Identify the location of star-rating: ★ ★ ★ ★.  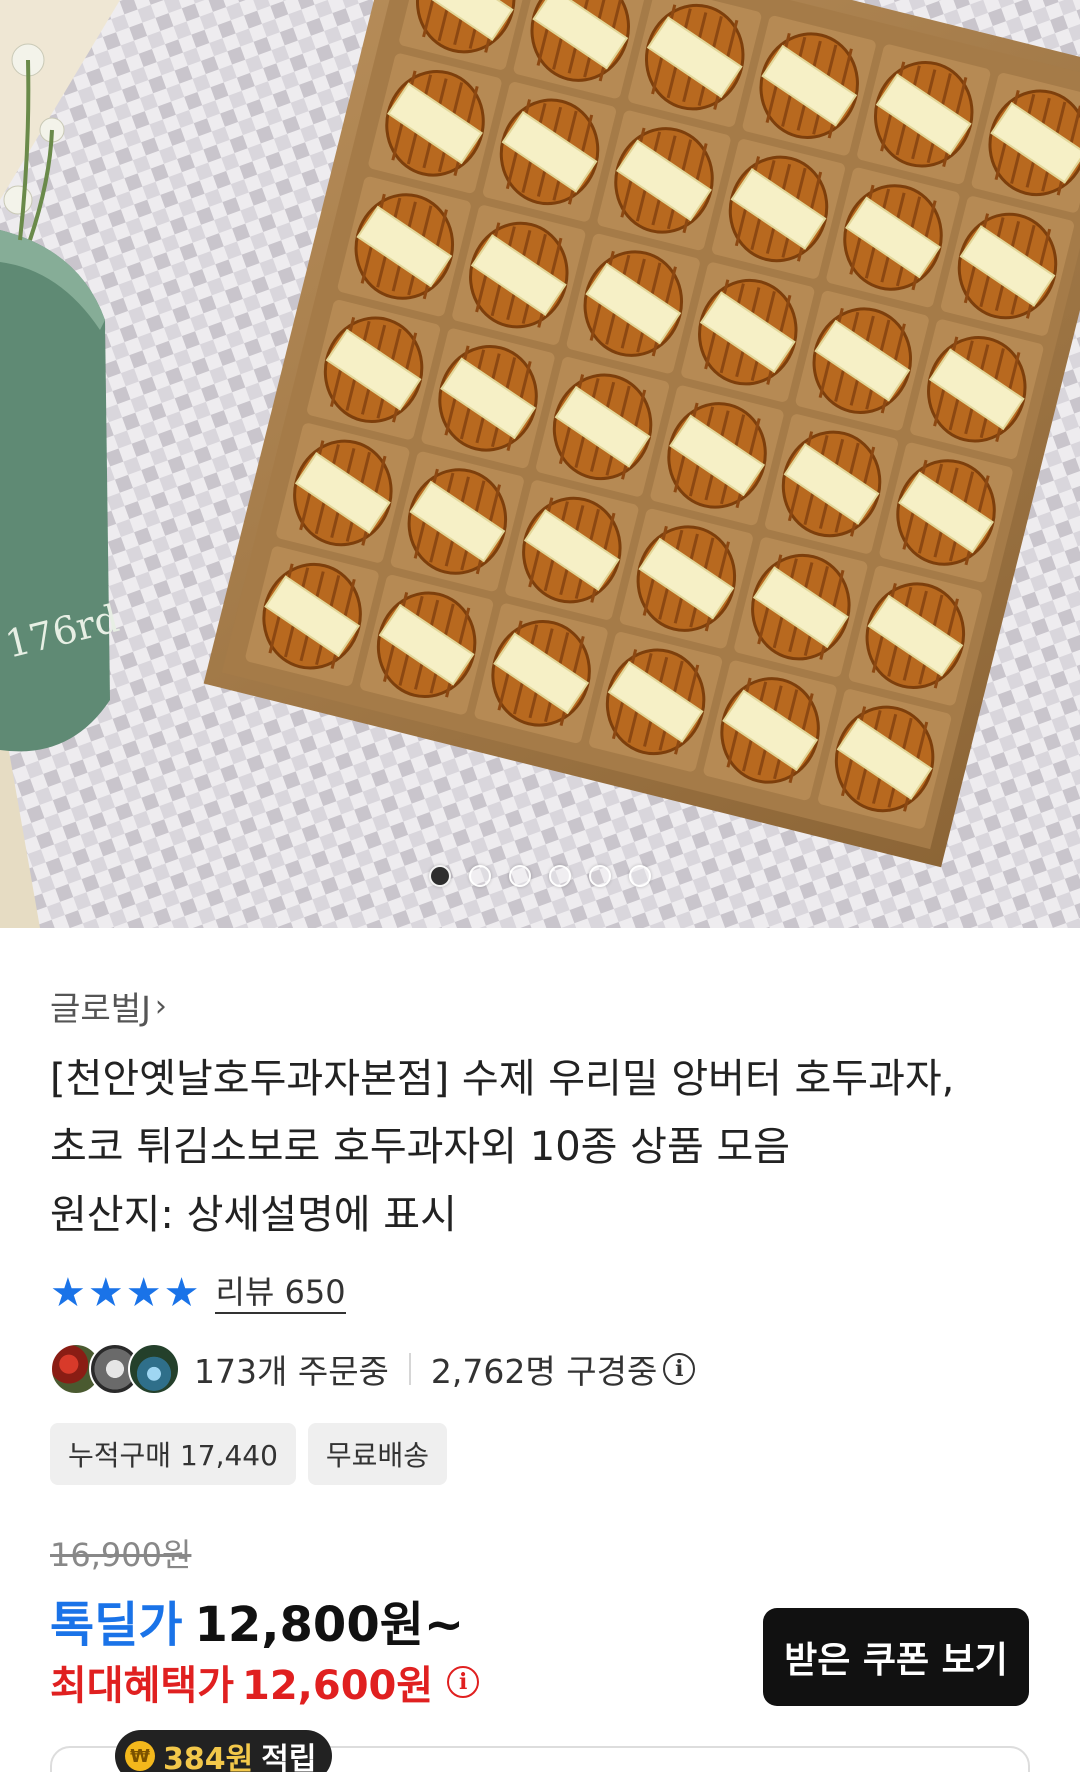
(124, 1293).